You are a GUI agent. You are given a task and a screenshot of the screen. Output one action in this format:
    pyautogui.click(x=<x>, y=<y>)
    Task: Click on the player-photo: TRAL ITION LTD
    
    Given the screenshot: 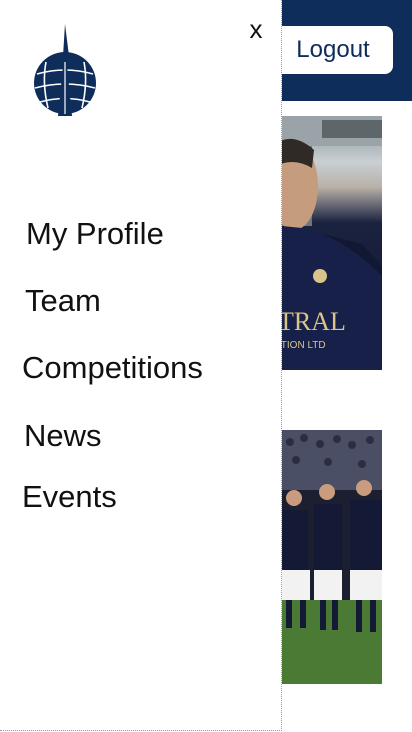 What is the action you would take?
    pyautogui.click(x=332, y=243)
    